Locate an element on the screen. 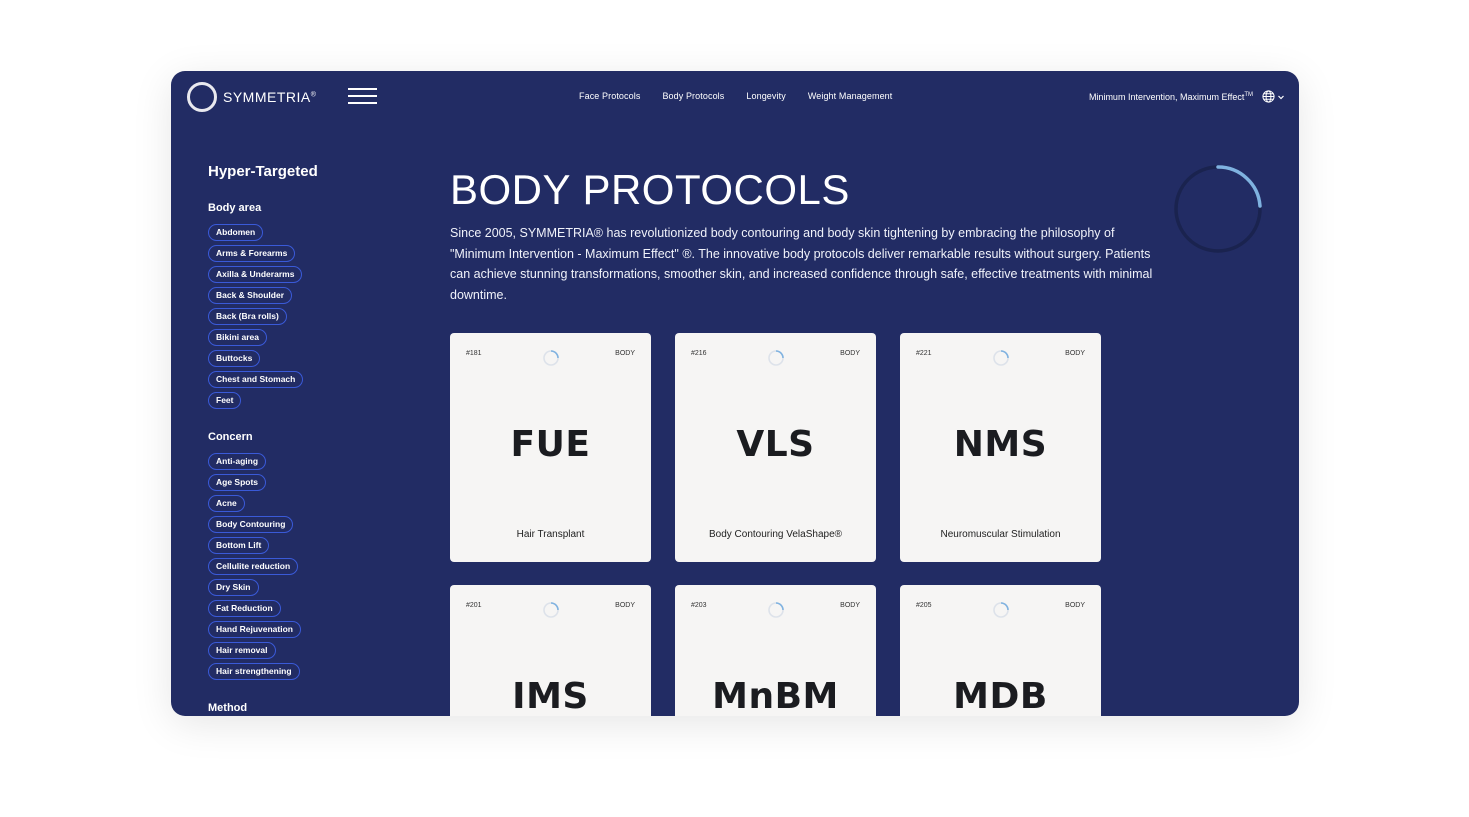 The width and height of the screenshot is (1469, 817). card-number: #205 is located at coordinates (924, 605).